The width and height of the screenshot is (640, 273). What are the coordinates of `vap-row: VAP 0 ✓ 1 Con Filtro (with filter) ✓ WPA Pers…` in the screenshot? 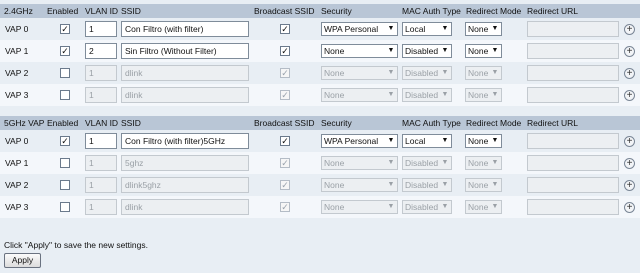 It's located at (320, 29).